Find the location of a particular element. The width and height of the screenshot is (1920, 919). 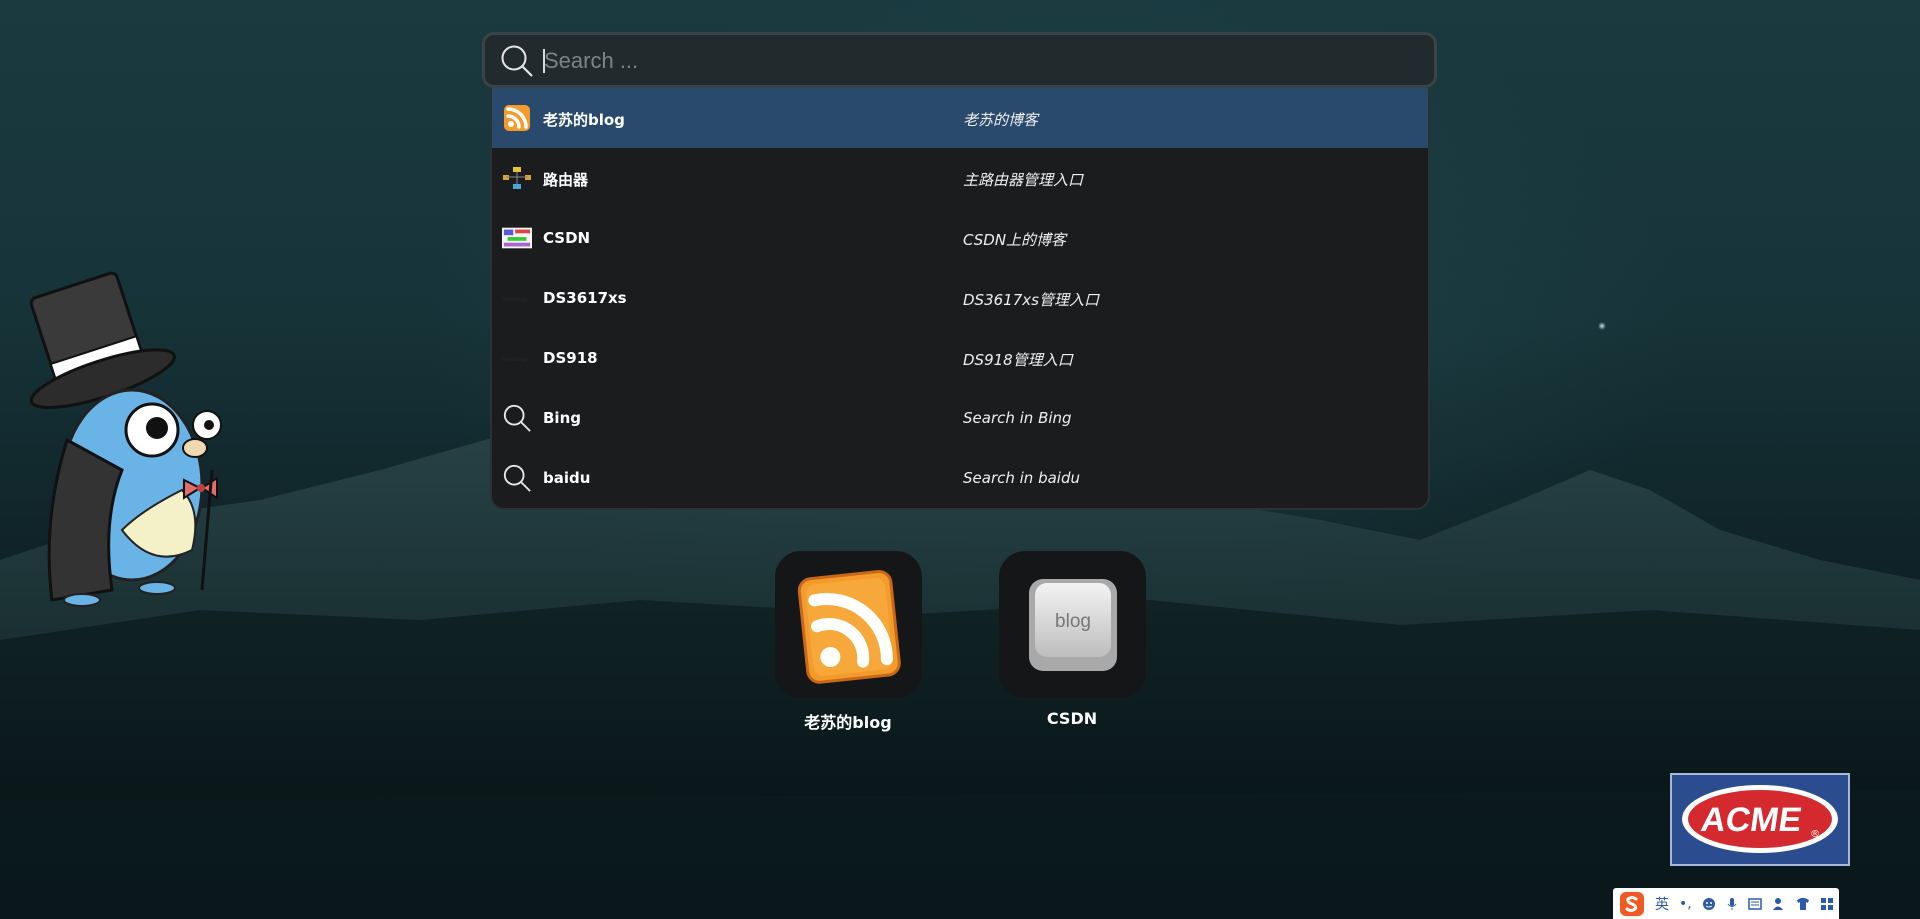

result-title: CSDN is located at coordinates (567, 238).